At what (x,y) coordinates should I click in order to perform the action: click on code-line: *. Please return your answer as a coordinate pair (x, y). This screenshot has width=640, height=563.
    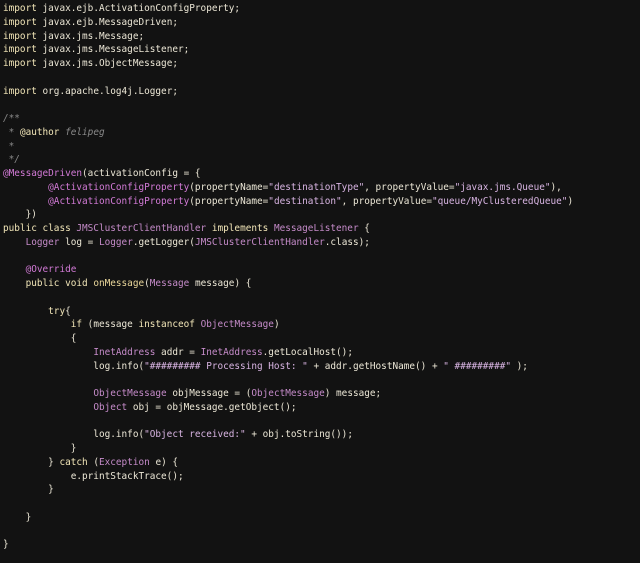
    Looking at the image, I should click on (320, 147).